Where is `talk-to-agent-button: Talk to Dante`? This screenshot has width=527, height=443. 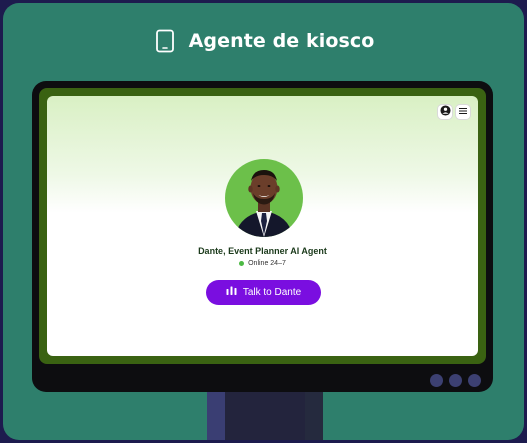 talk-to-agent-button: Talk to Dante is located at coordinates (263, 292).